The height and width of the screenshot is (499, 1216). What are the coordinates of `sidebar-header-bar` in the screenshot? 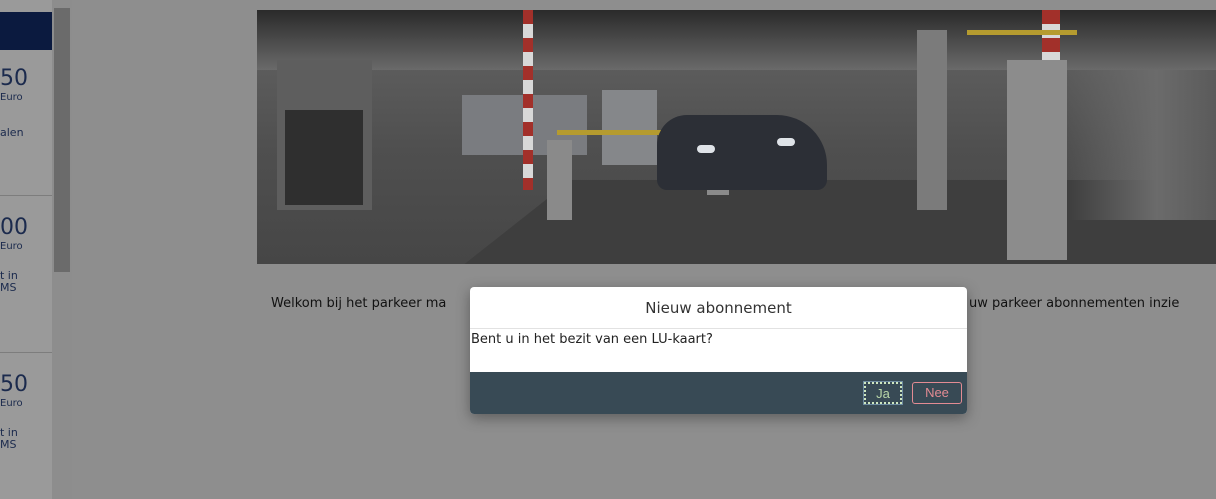 It's located at (26, 31).